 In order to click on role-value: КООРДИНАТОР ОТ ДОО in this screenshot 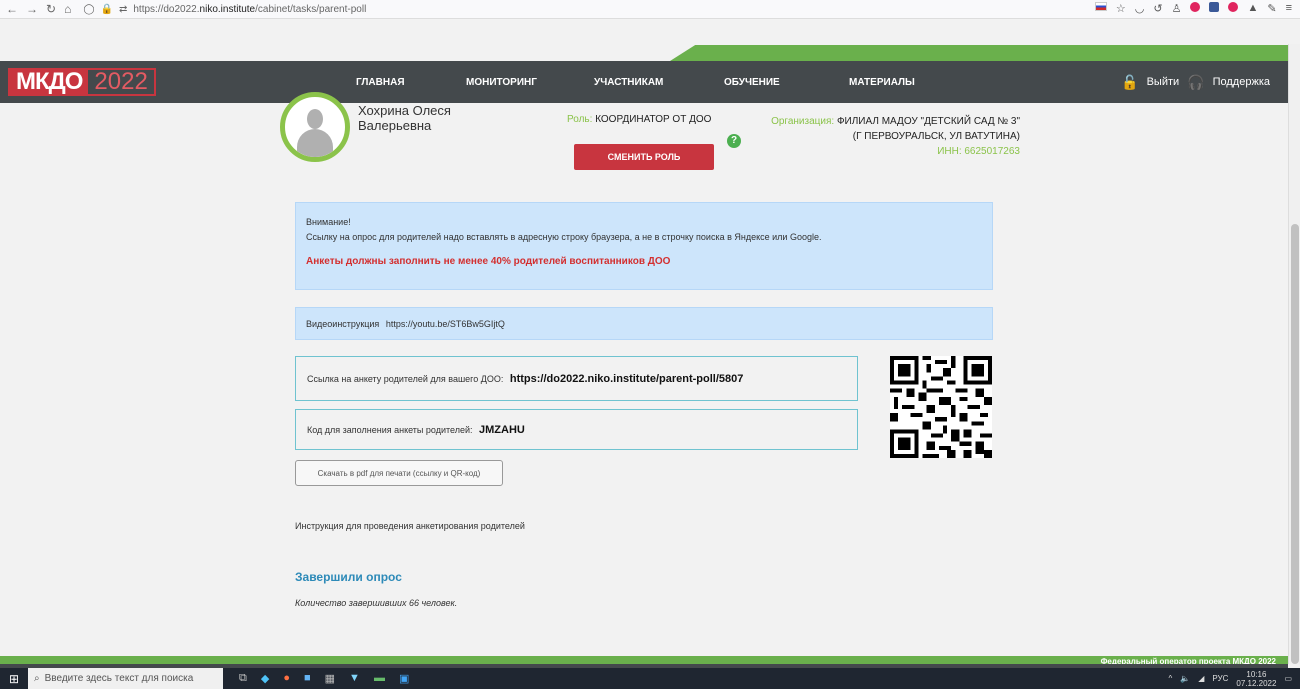, I will do `click(653, 119)`.